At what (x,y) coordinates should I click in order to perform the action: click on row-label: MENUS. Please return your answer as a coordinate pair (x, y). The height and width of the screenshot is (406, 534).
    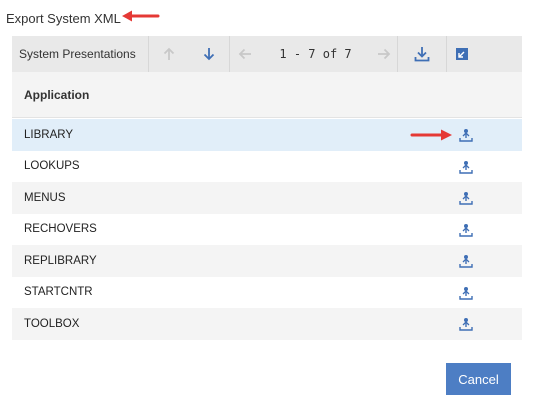
    Looking at the image, I should click on (45, 197).